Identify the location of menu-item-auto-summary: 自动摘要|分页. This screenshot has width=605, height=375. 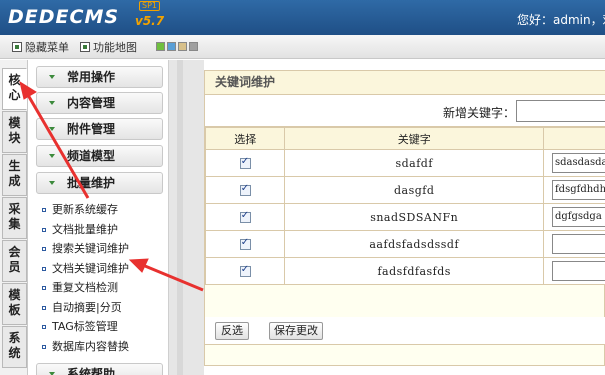
(82, 308).